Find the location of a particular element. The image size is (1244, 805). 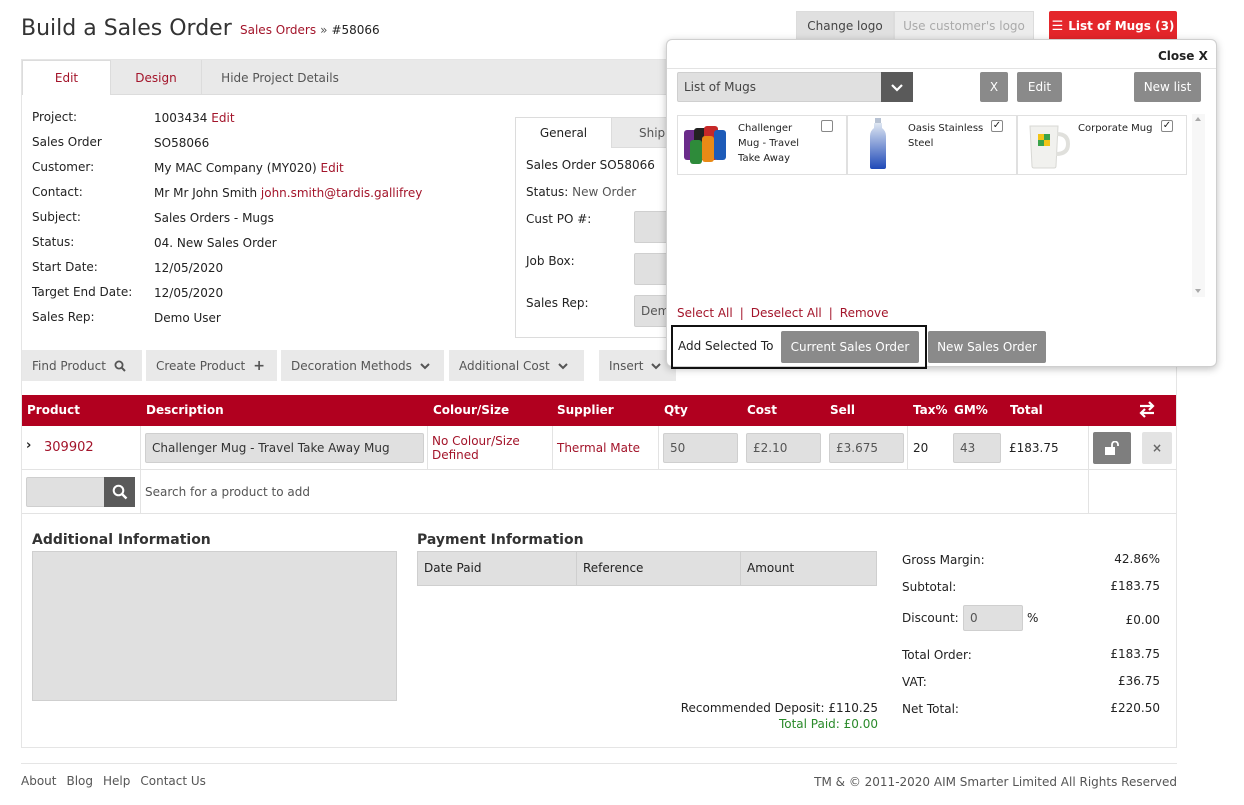

recommended-deposit: Recommended Deposit: £110.25 is located at coordinates (779, 708).